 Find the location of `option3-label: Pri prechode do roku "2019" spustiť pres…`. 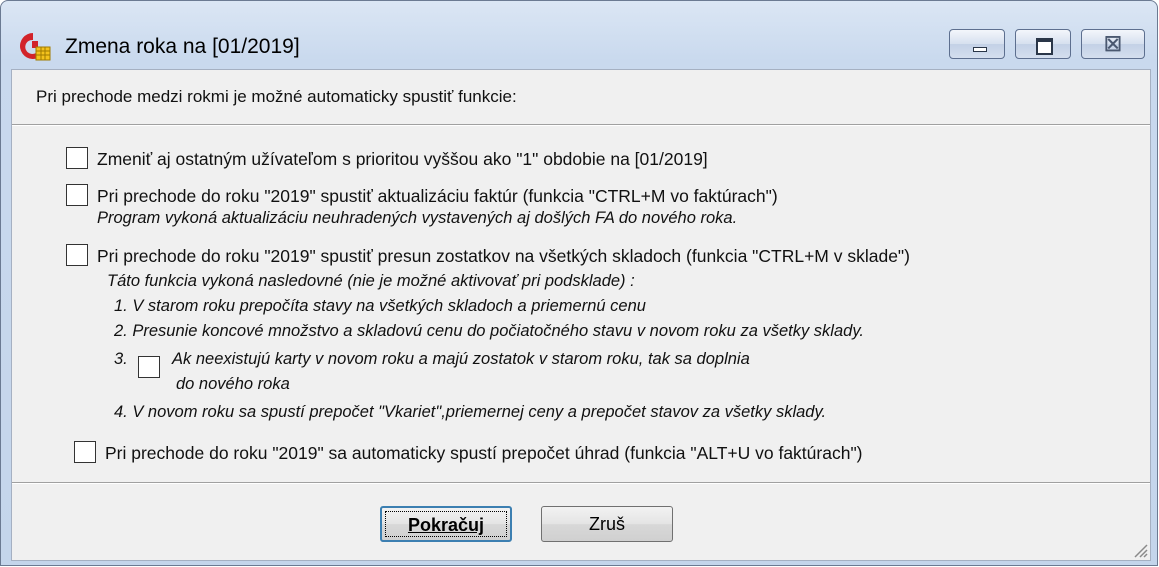

option3-label: Pri prechode do roku "2019" spustiť pres… is located at coordinates (503, 256).